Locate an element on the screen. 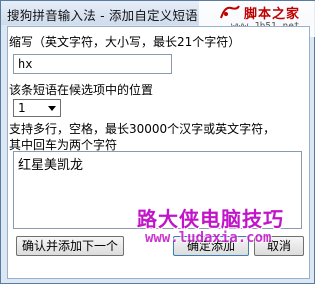 The image size is (320, 284). position-label: 该条短语在候选项中的位置 is located at coordinates (81, 90).